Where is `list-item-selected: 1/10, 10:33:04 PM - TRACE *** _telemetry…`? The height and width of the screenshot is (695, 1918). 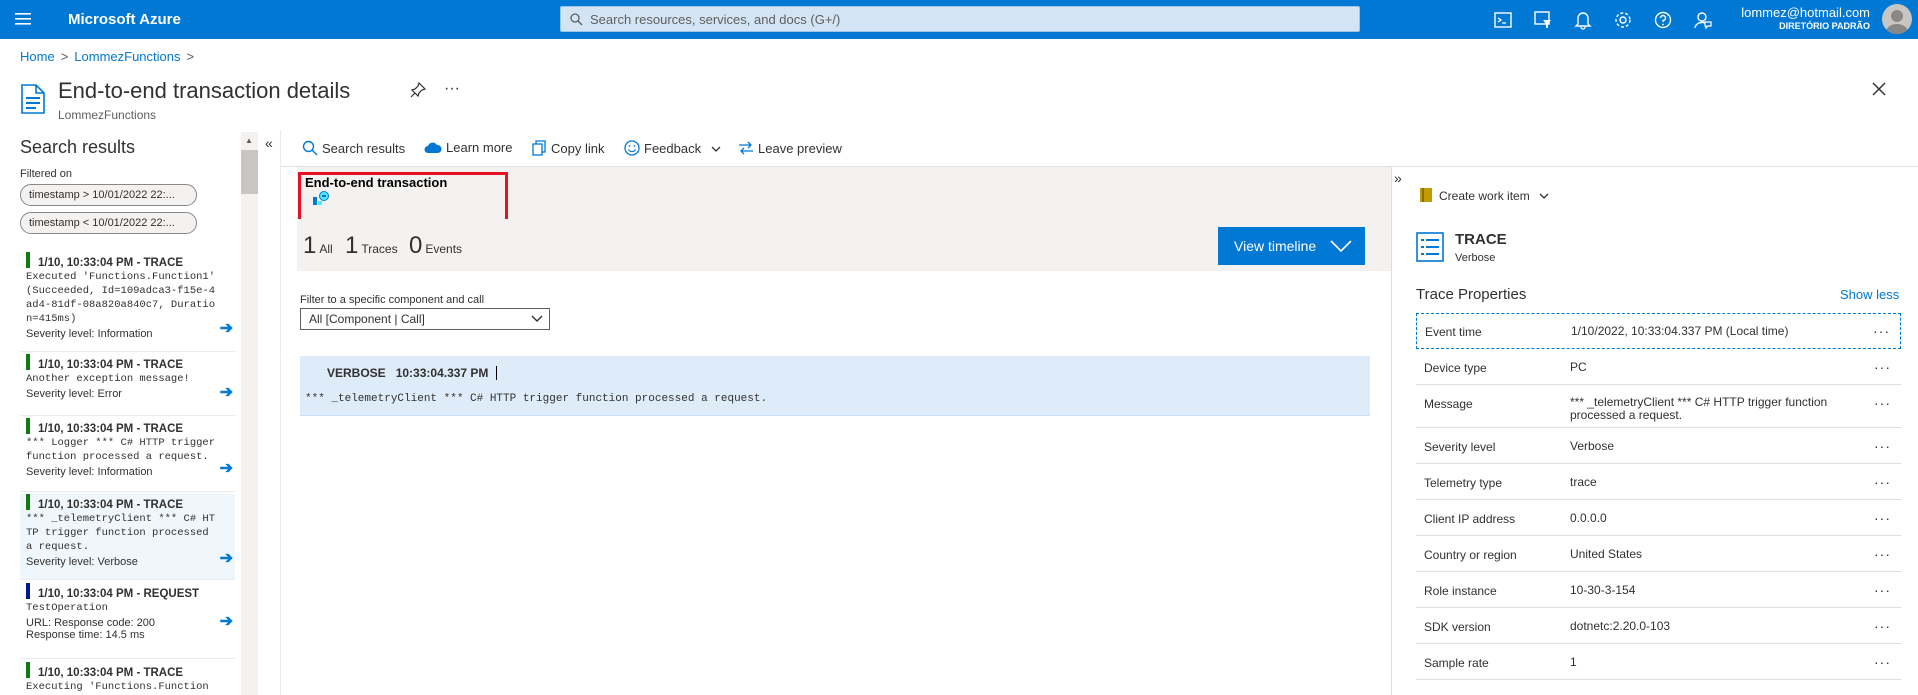
list-item-selected: 1/10, 10:33:04 PM - TRACE *** _telemetry… is located at coordinates (127, 537).